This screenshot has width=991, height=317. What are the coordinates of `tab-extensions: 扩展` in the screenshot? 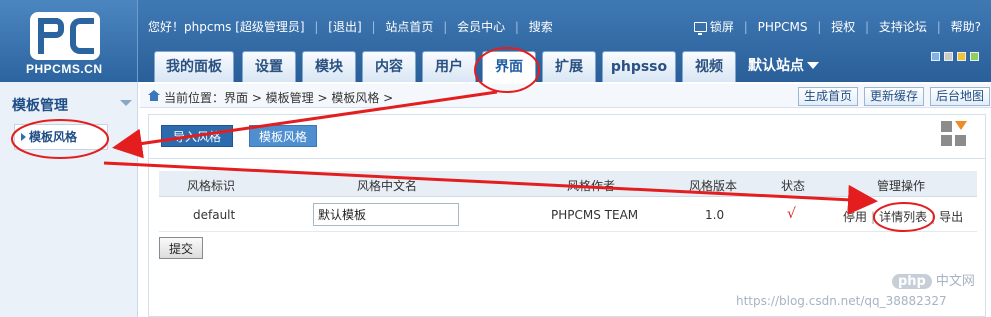 It's located at (569, 66).